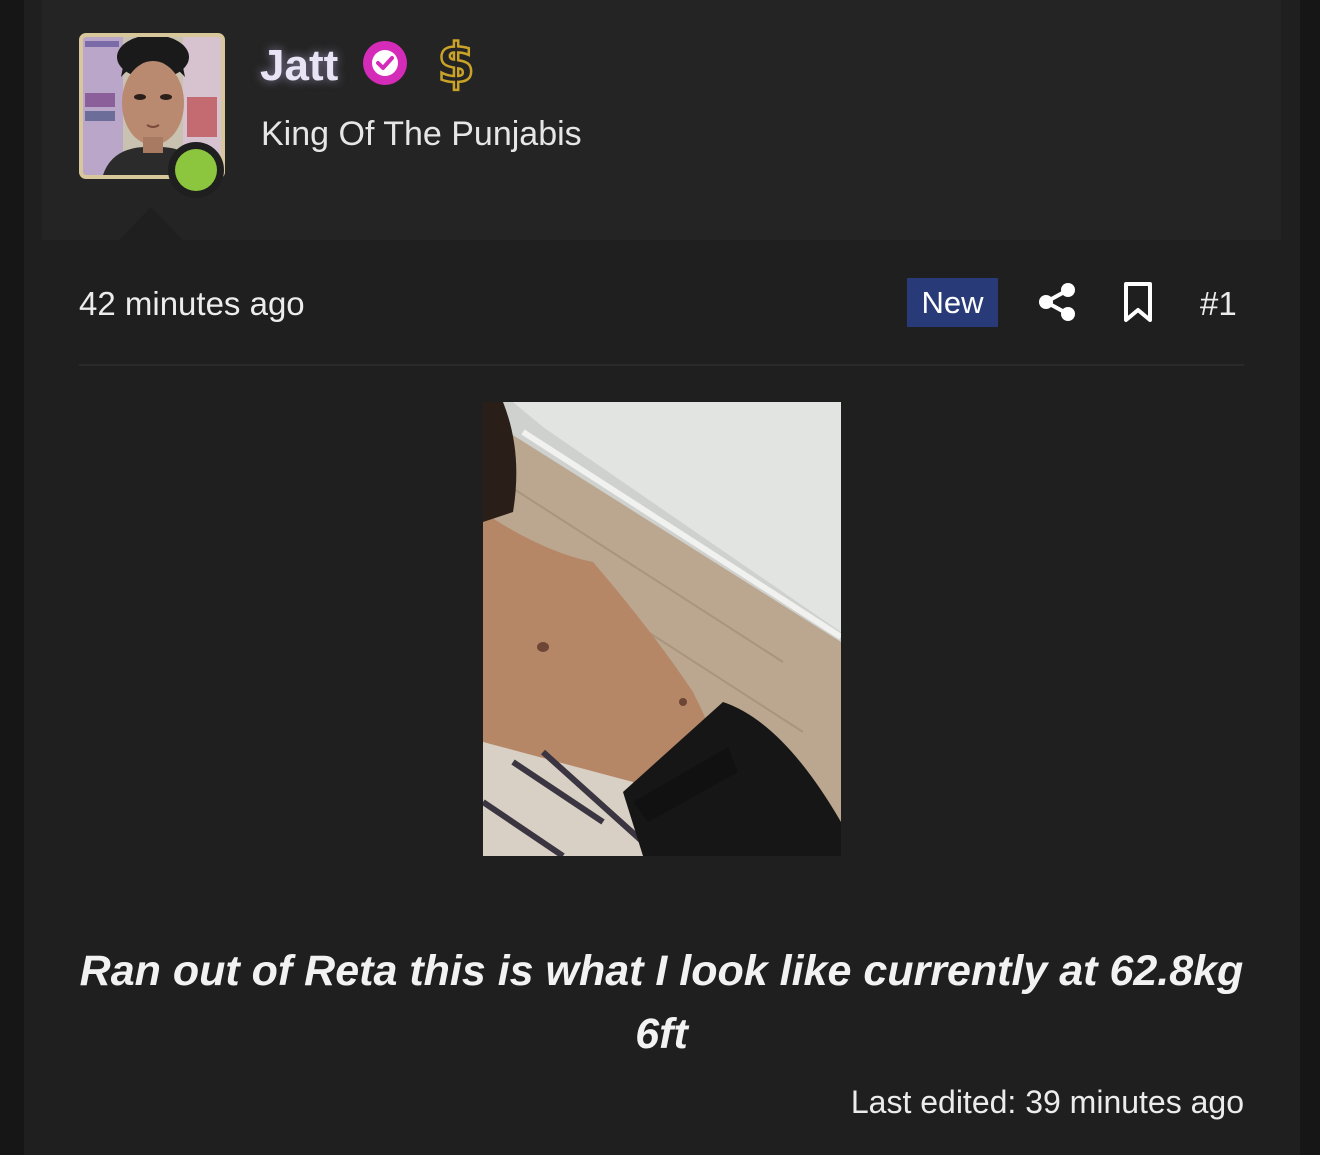 The width and height of the screenshot is (1320, 1155). What do you see at coordinates (952, 302) in the screenshot?
I see `new-badge: New` at bounding box center [952, 302].